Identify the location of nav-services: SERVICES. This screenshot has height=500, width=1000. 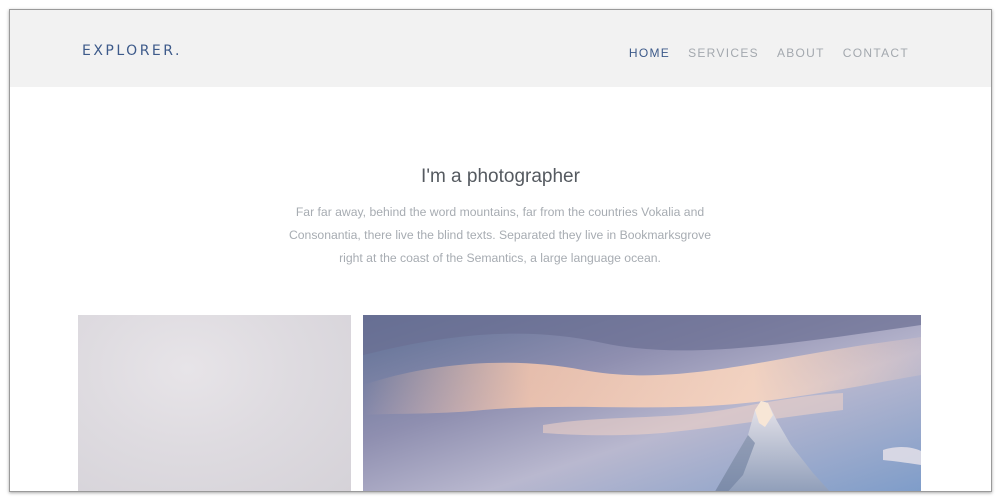
(723, 53).